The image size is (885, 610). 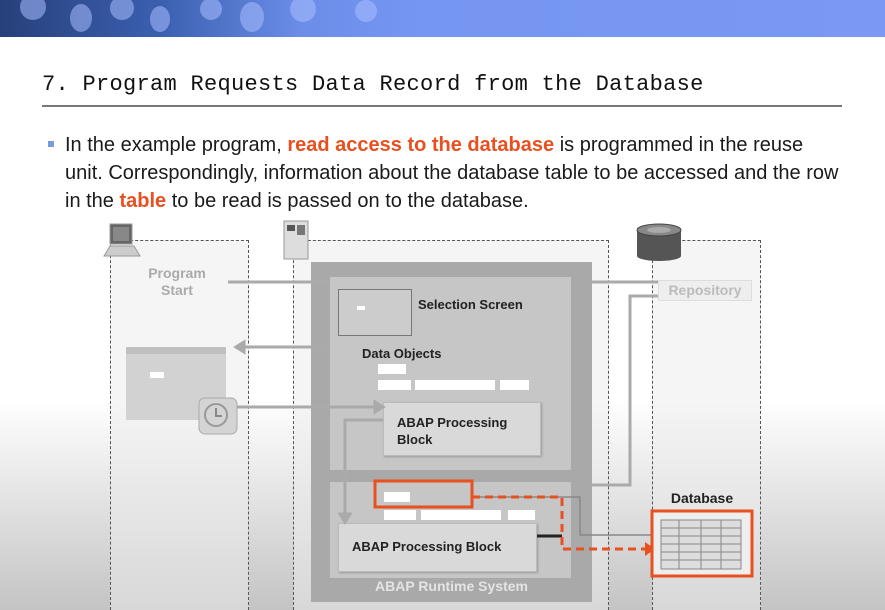 What do you see at coordinates (423, 494) in the screenshot?
I see `highlighted-data-object` at bounding box center [423, 494].